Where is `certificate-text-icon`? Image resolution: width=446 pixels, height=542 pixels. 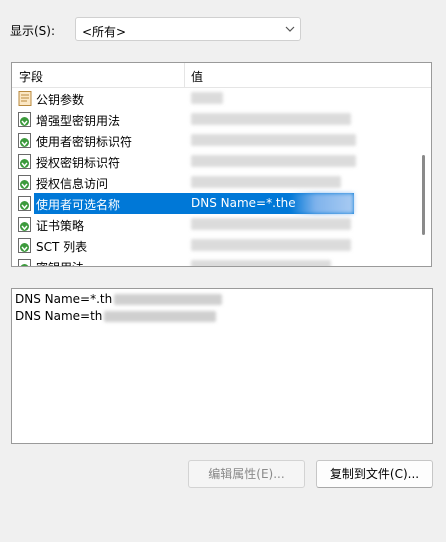 certificate-text-icon is located at coordinates (25, 98).